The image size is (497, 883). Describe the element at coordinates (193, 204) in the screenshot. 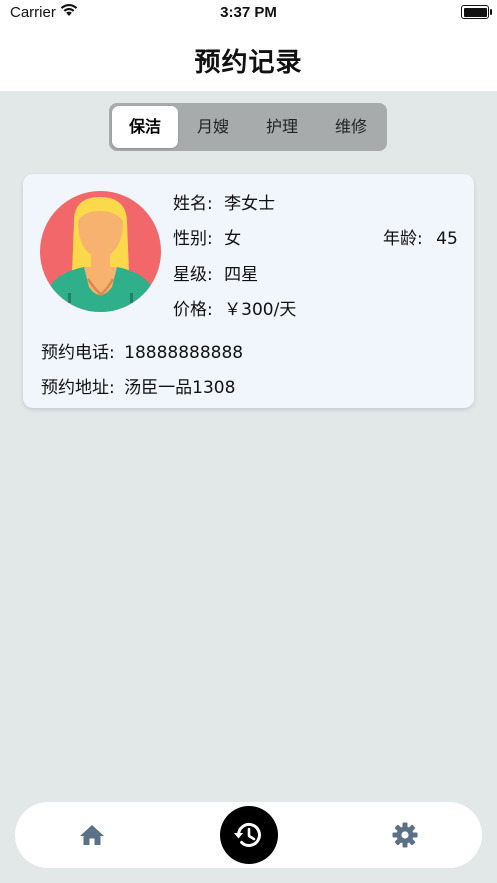

I see `name-label: 姓名:` at that location.